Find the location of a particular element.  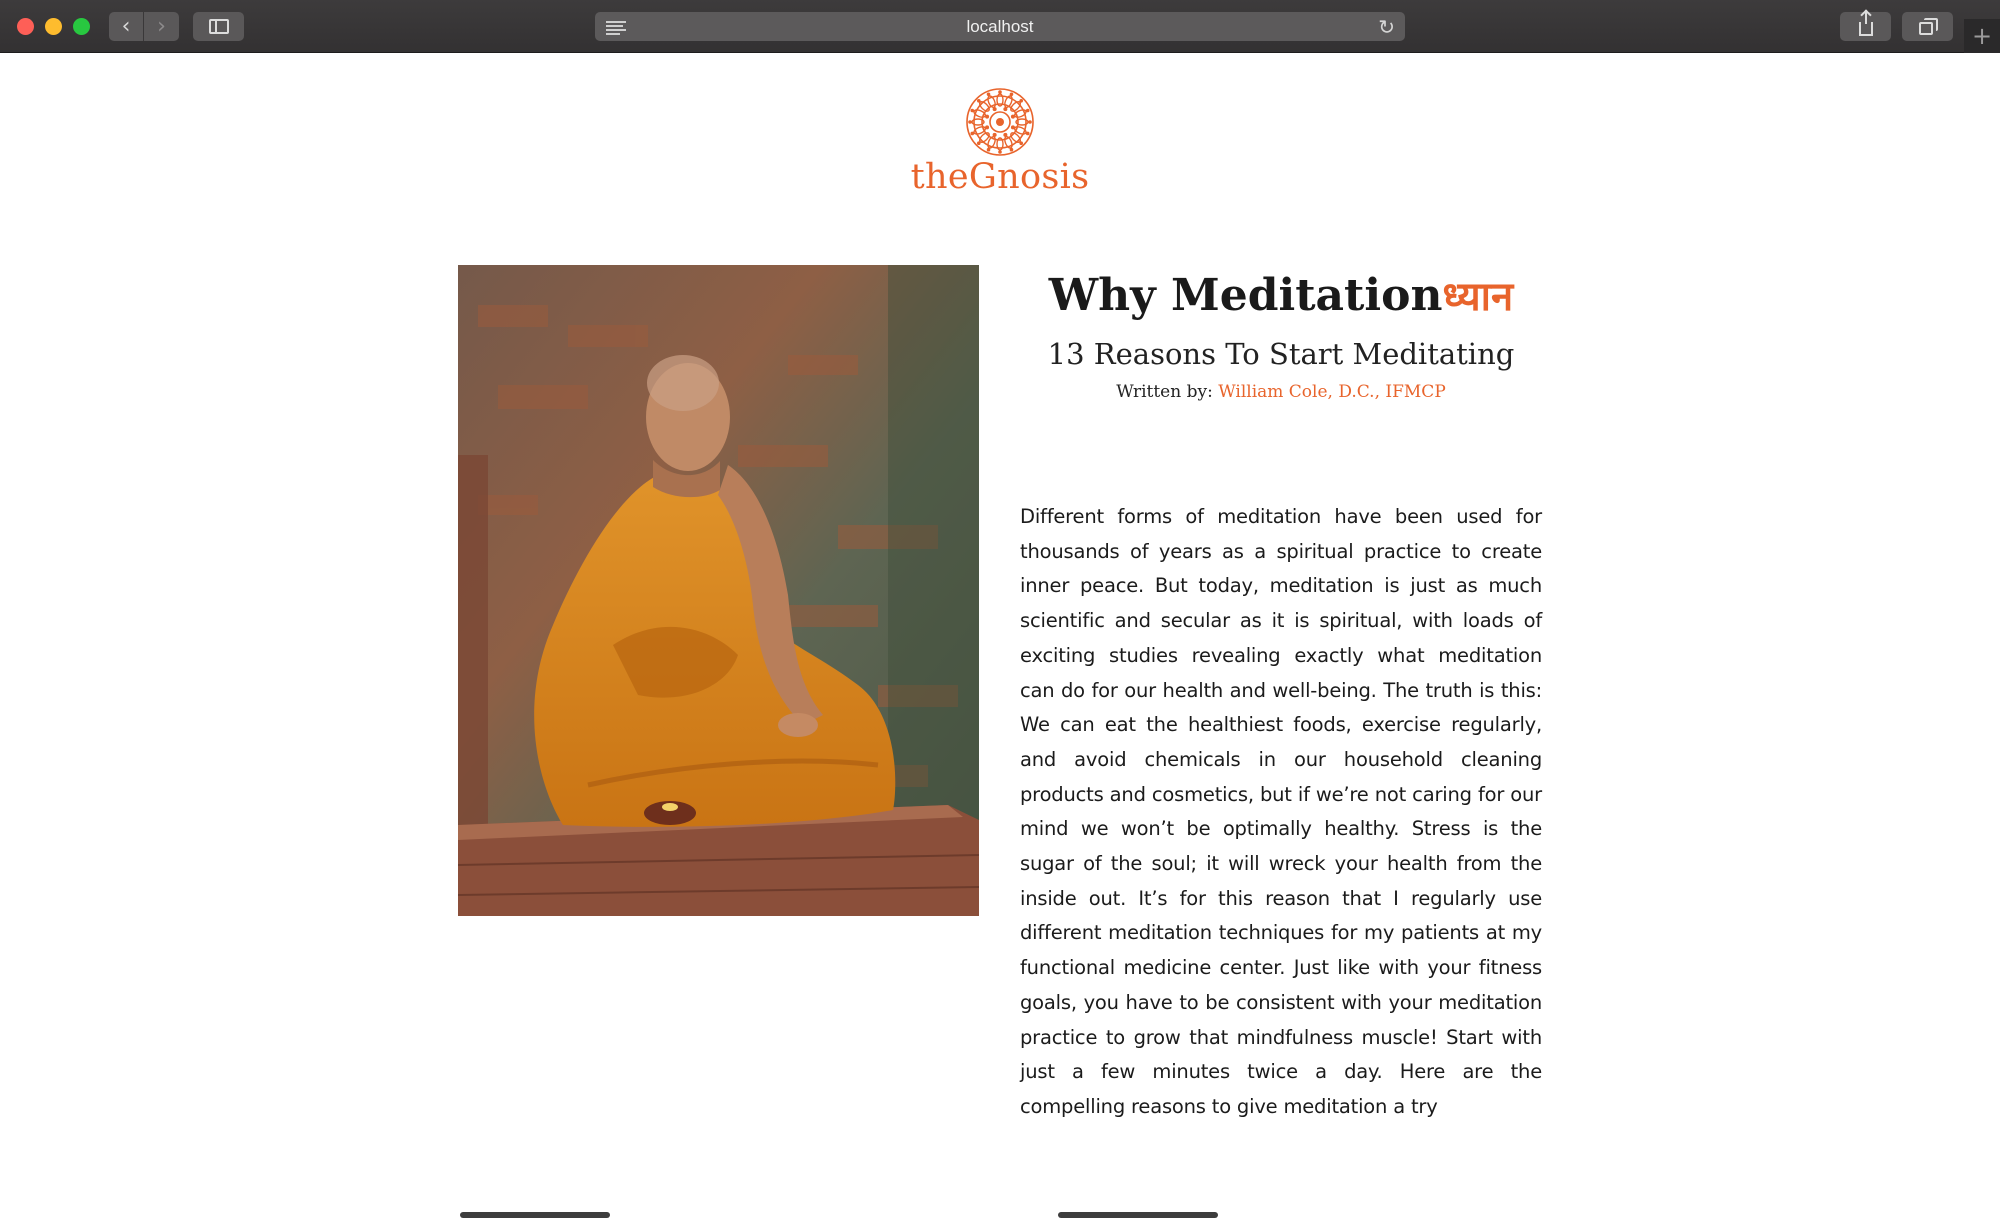

plus-icon: + is located at coordinates (1982, 36).